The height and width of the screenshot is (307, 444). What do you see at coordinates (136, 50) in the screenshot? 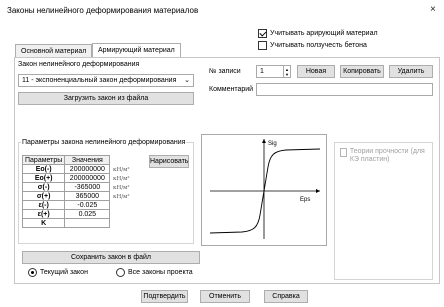
I see `tab-reinforcing-material: Армирующий материал` at bounding box center [136, 50].